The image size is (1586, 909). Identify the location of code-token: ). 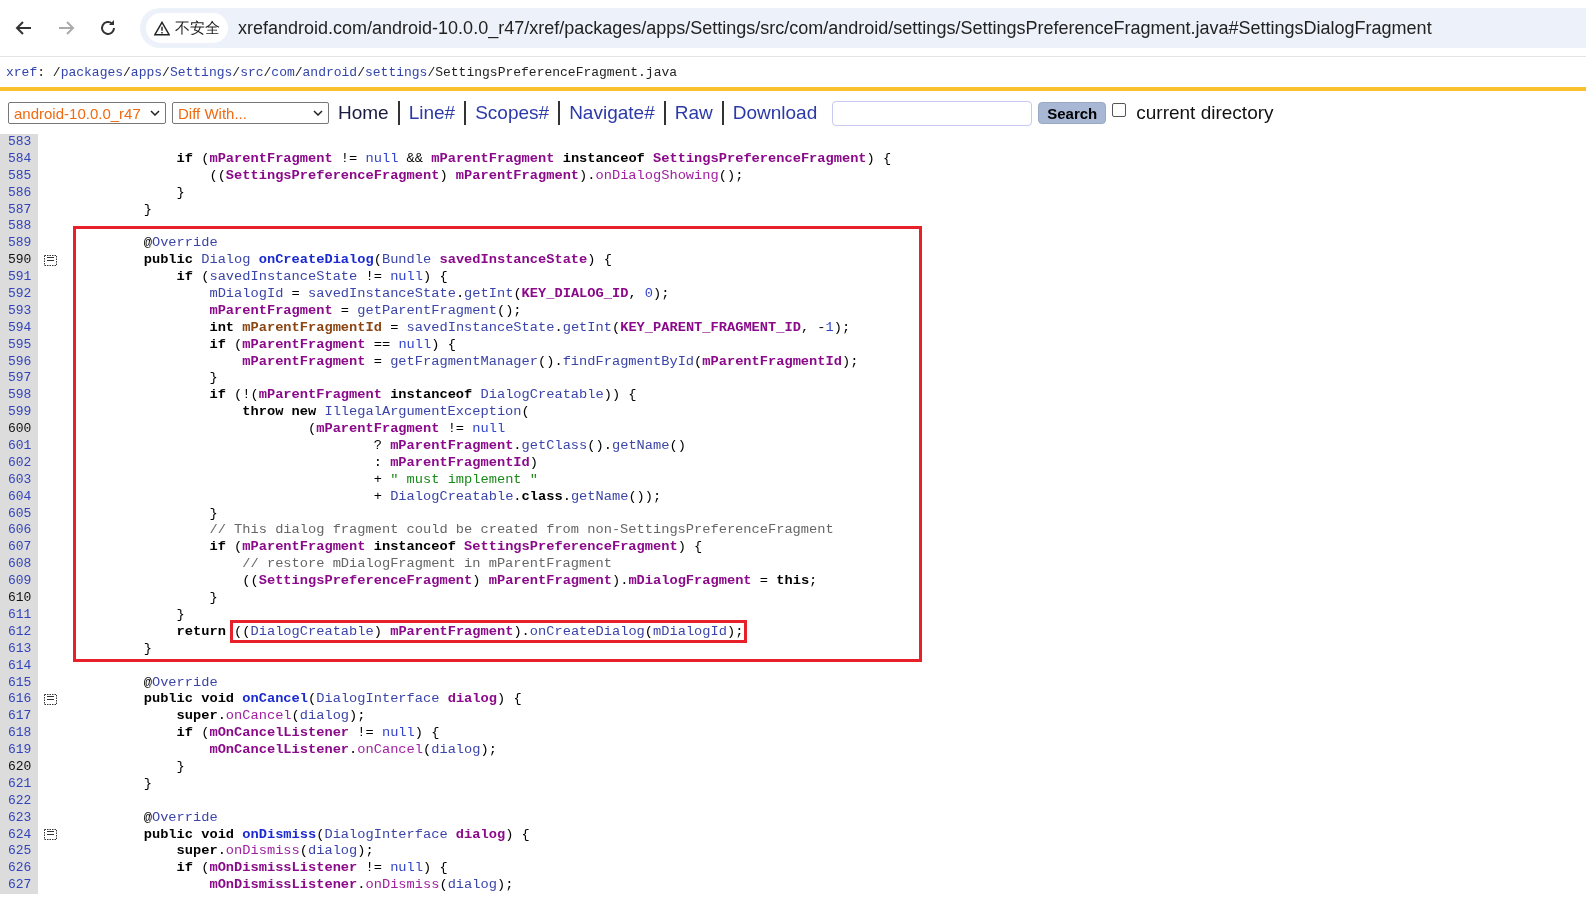
(477, 581).